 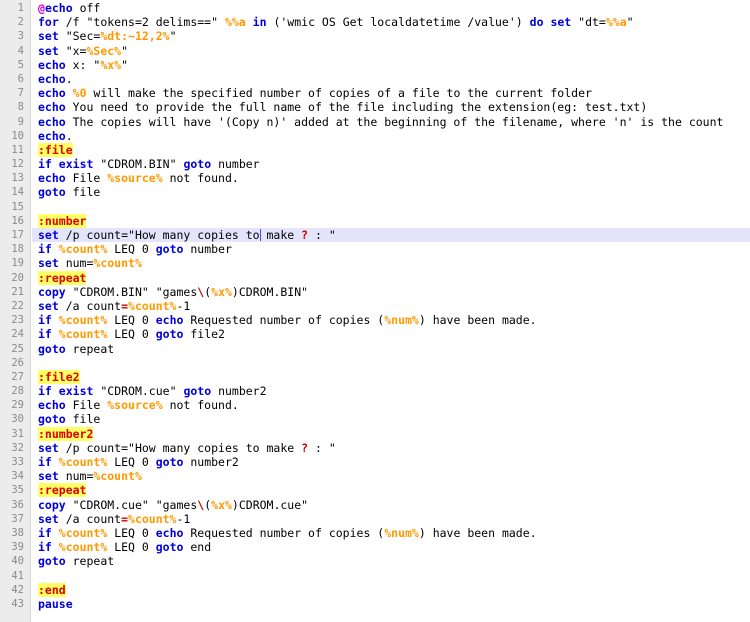 What do you see at coordinates (375, 65) in the screenshot?
I see `code-line: 5 echo x: "%x%"` at bounding box center [375, 65].